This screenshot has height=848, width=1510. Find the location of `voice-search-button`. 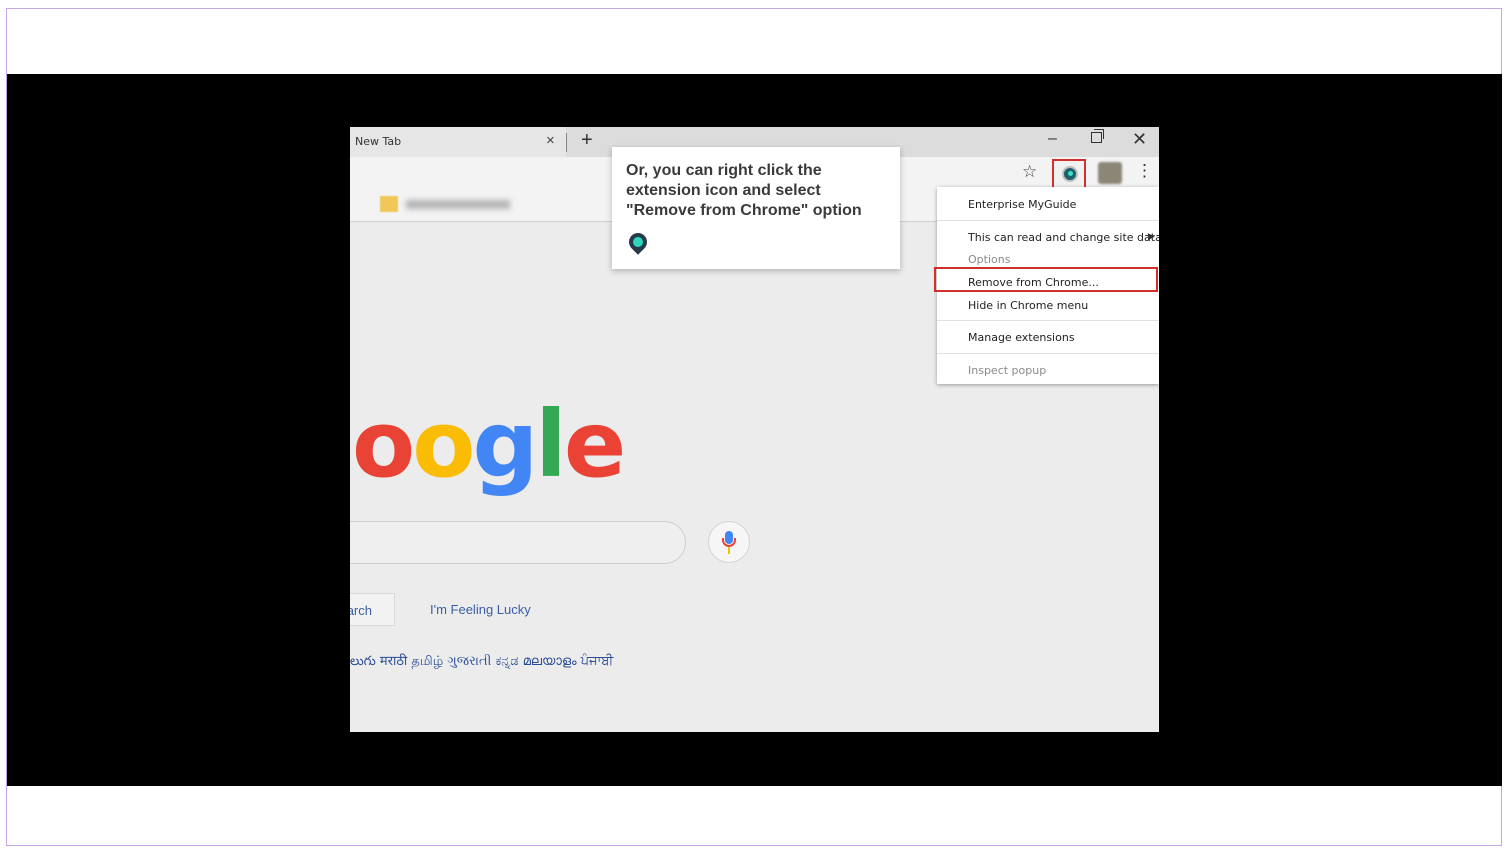

voice-search-button is located at coordinates (729, 542).